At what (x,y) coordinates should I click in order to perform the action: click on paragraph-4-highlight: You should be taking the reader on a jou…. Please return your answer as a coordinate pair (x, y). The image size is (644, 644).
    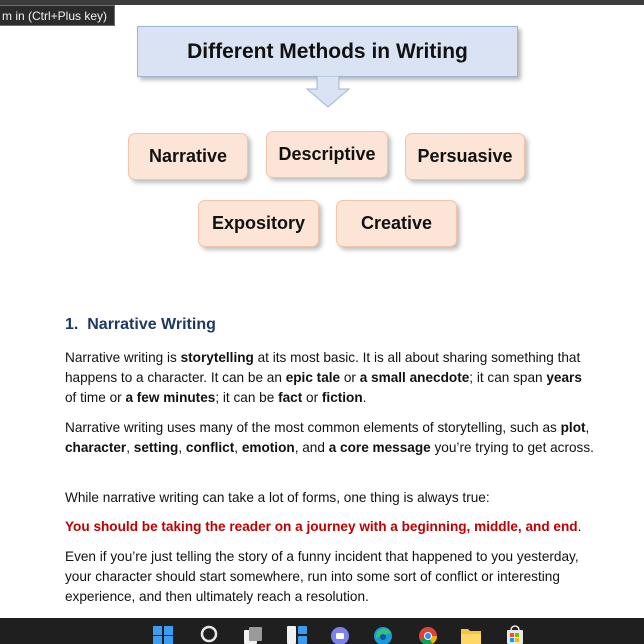
    Looking at the image, I should click on (323, 526).